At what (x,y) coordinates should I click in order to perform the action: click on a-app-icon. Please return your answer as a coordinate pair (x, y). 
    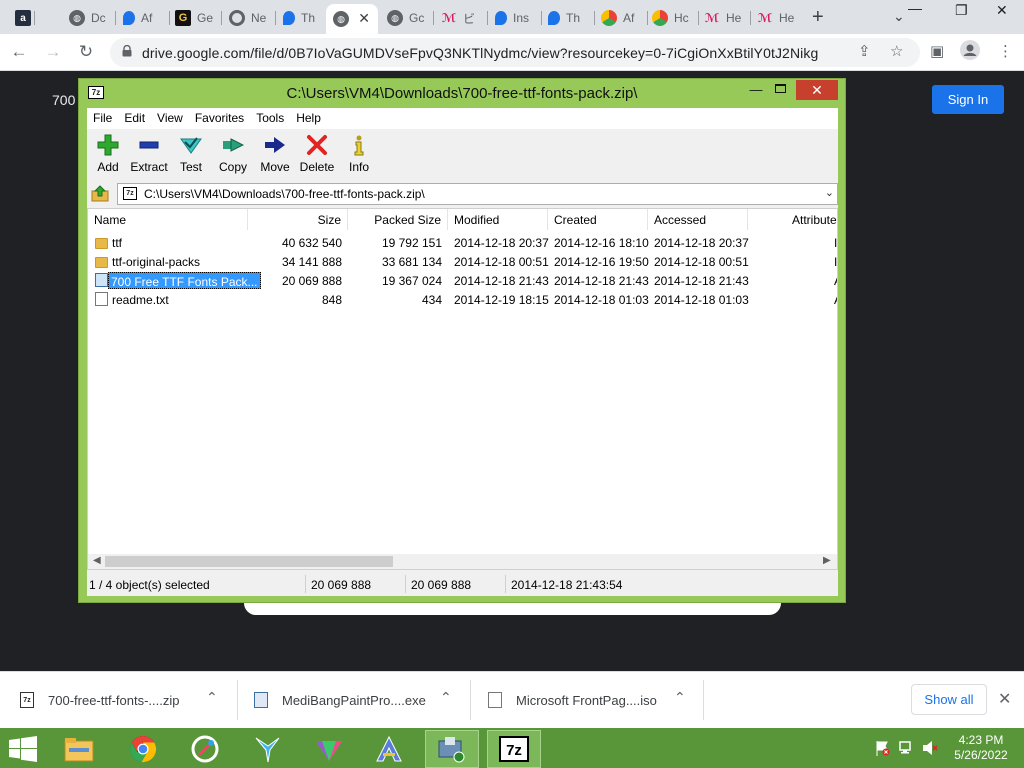
    Looking at the image, I should click on (389, 749).